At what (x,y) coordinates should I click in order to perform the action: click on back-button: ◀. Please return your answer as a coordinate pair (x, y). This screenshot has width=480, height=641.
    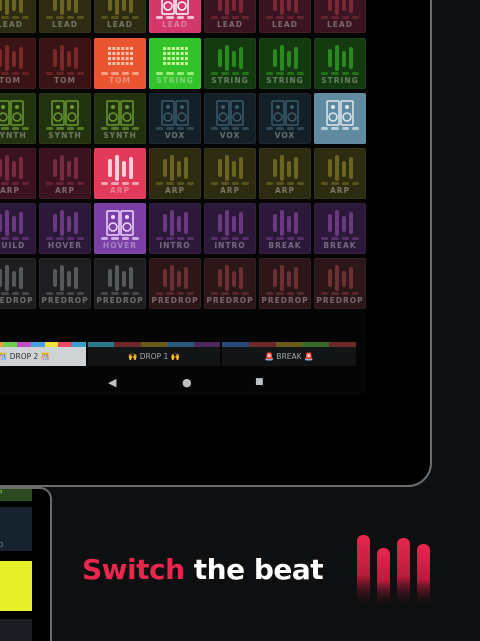
    Looking at the image, I should click on (112, 382).